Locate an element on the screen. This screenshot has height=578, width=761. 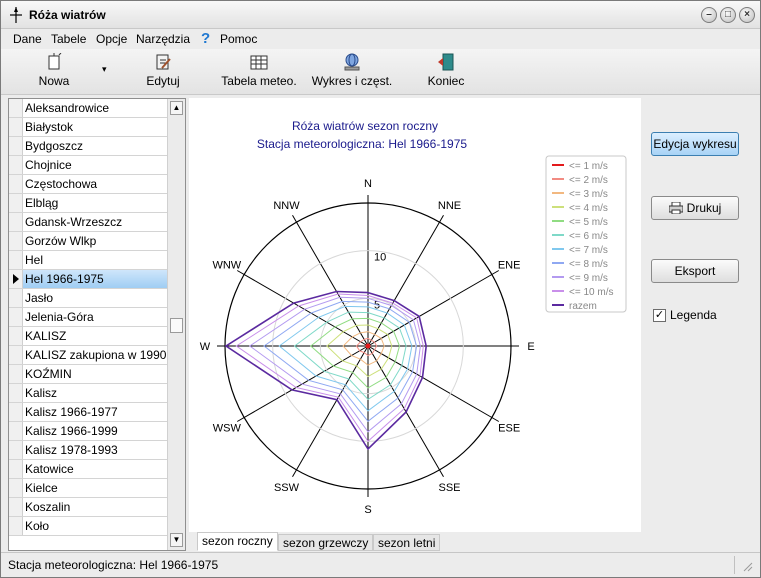
legend-label: <= 8 m/s is located at coordinates (588, 264).